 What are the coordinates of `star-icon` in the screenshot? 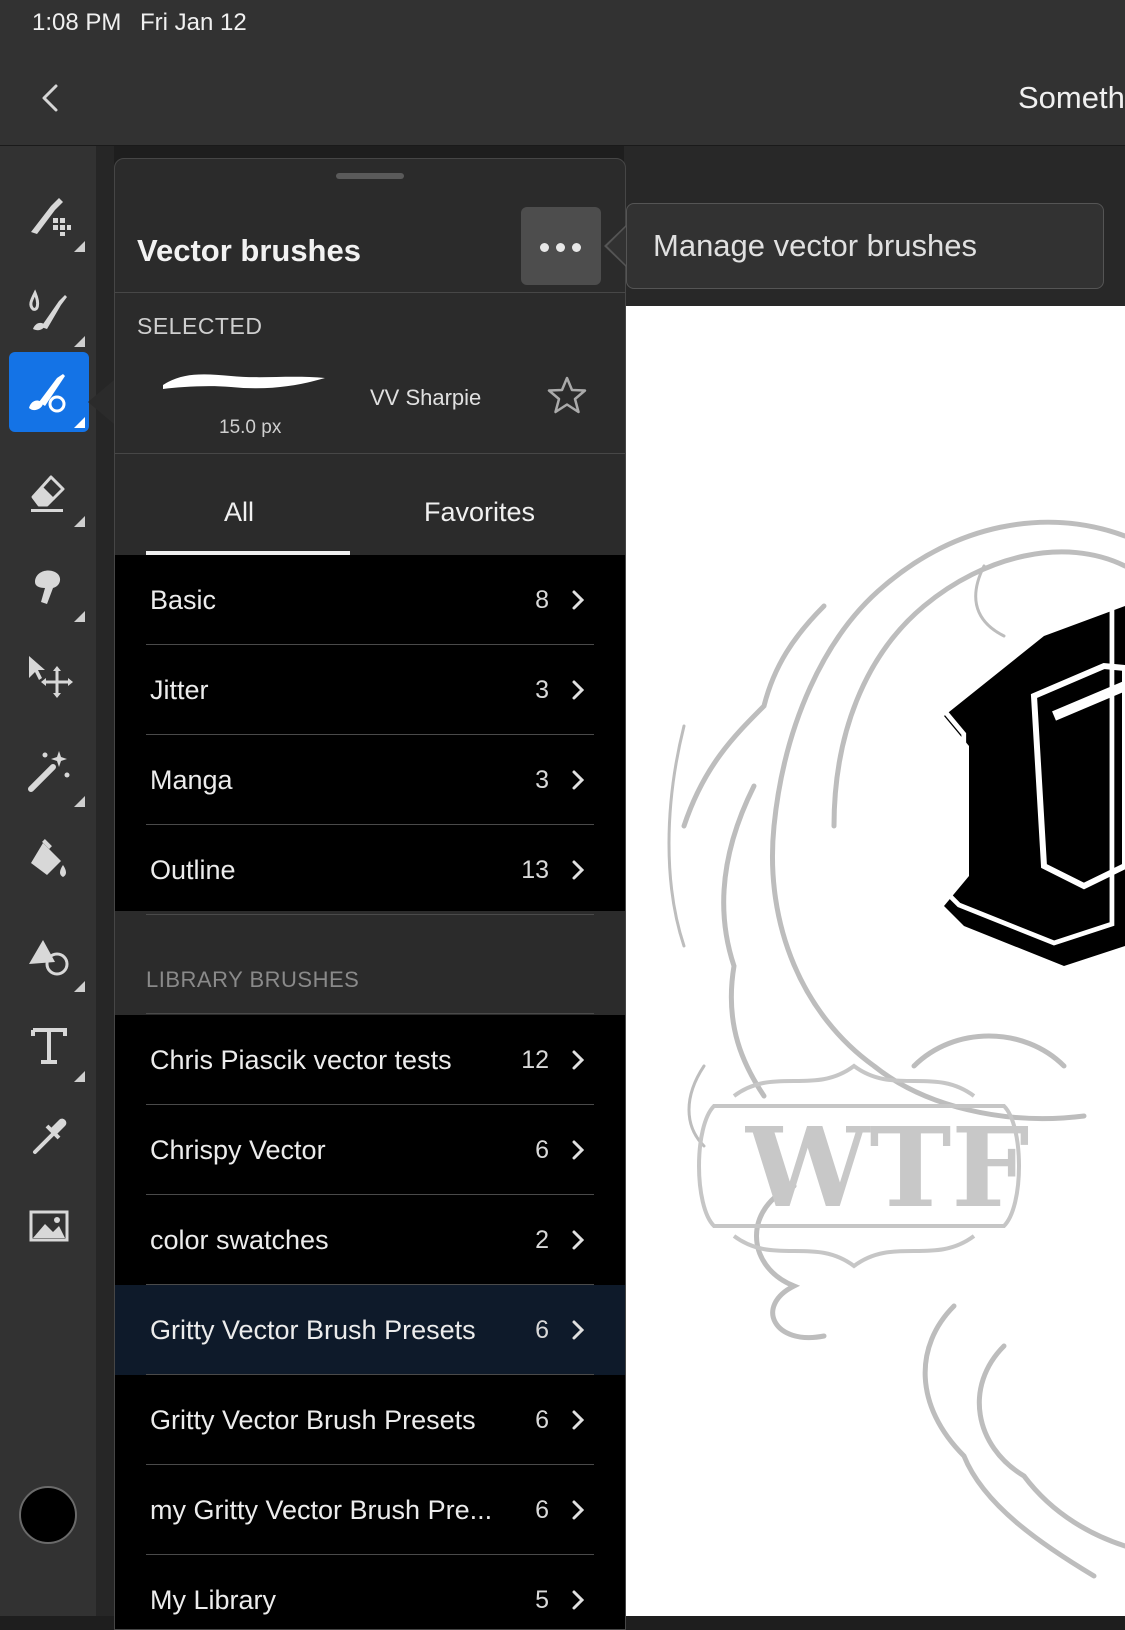 It's located at (567, 395).